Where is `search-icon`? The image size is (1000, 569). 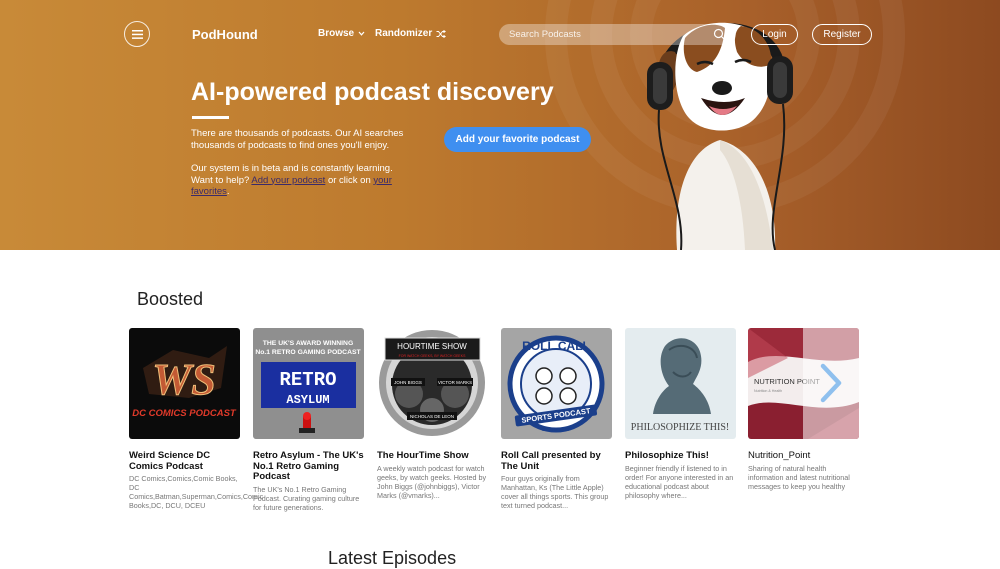
search-icon is located at coordinates (719, 34).